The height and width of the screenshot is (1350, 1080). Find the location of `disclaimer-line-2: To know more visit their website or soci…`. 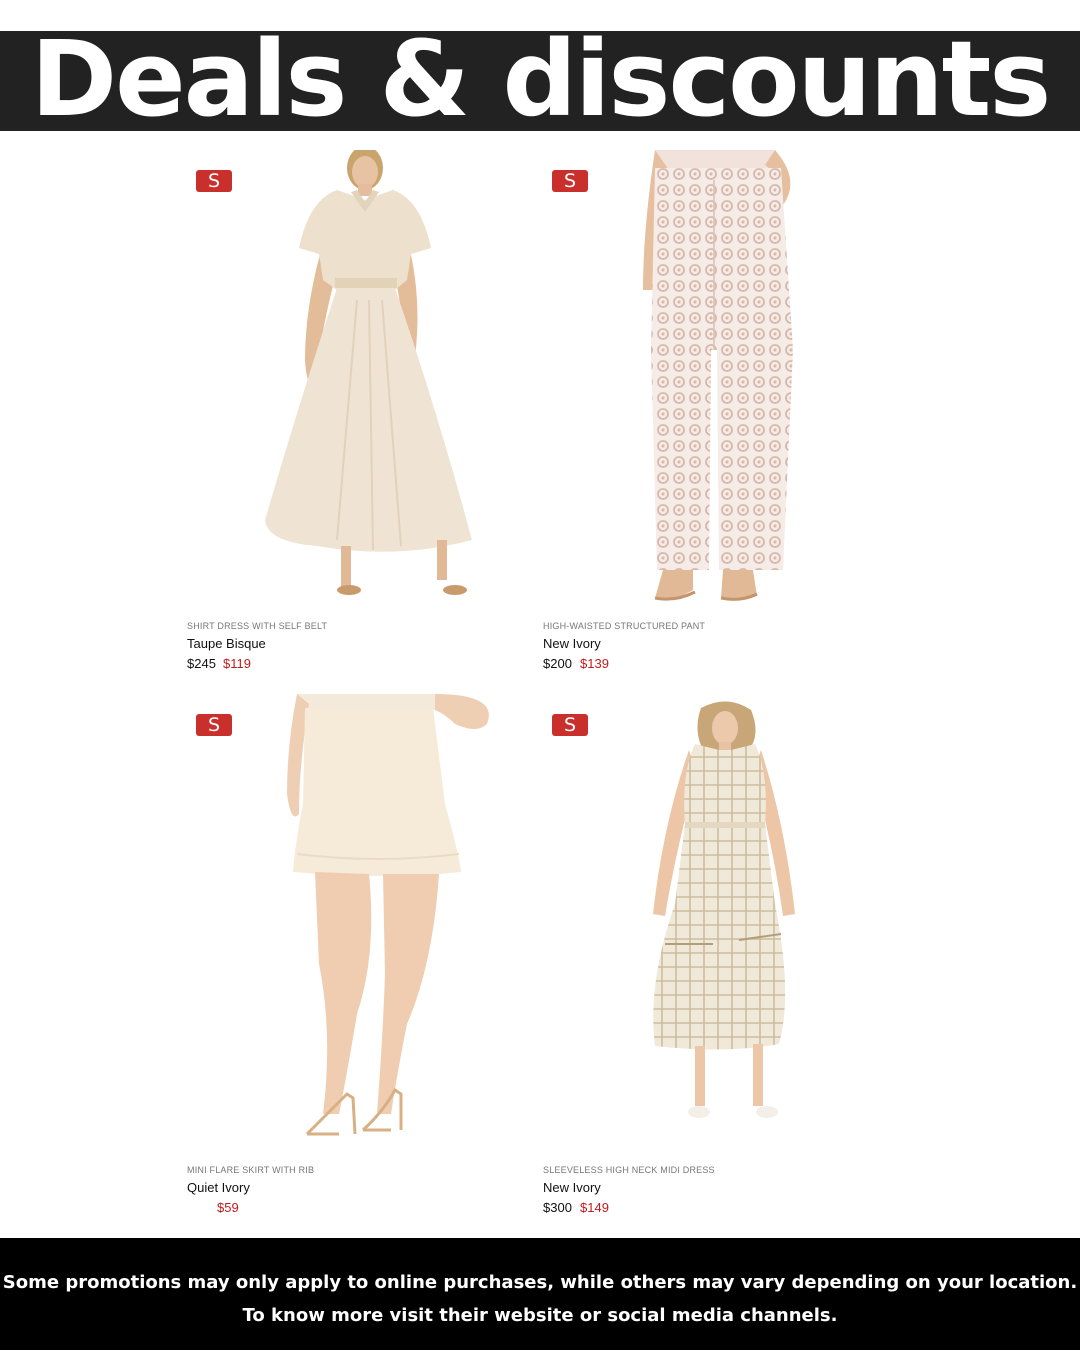

disclaimer-line-2: To know more visit their website or soci… is located at coordinates (540, 1315).